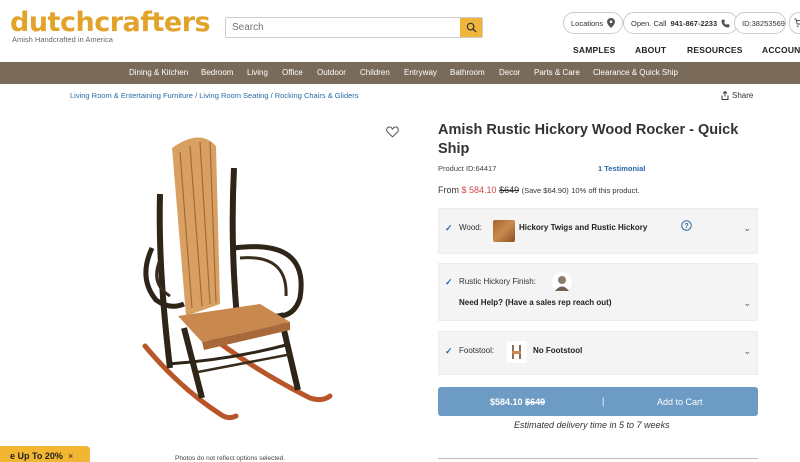 The width and height of the screenshot is (800, 462). I want to click on price-from: From, so click(448, 190).